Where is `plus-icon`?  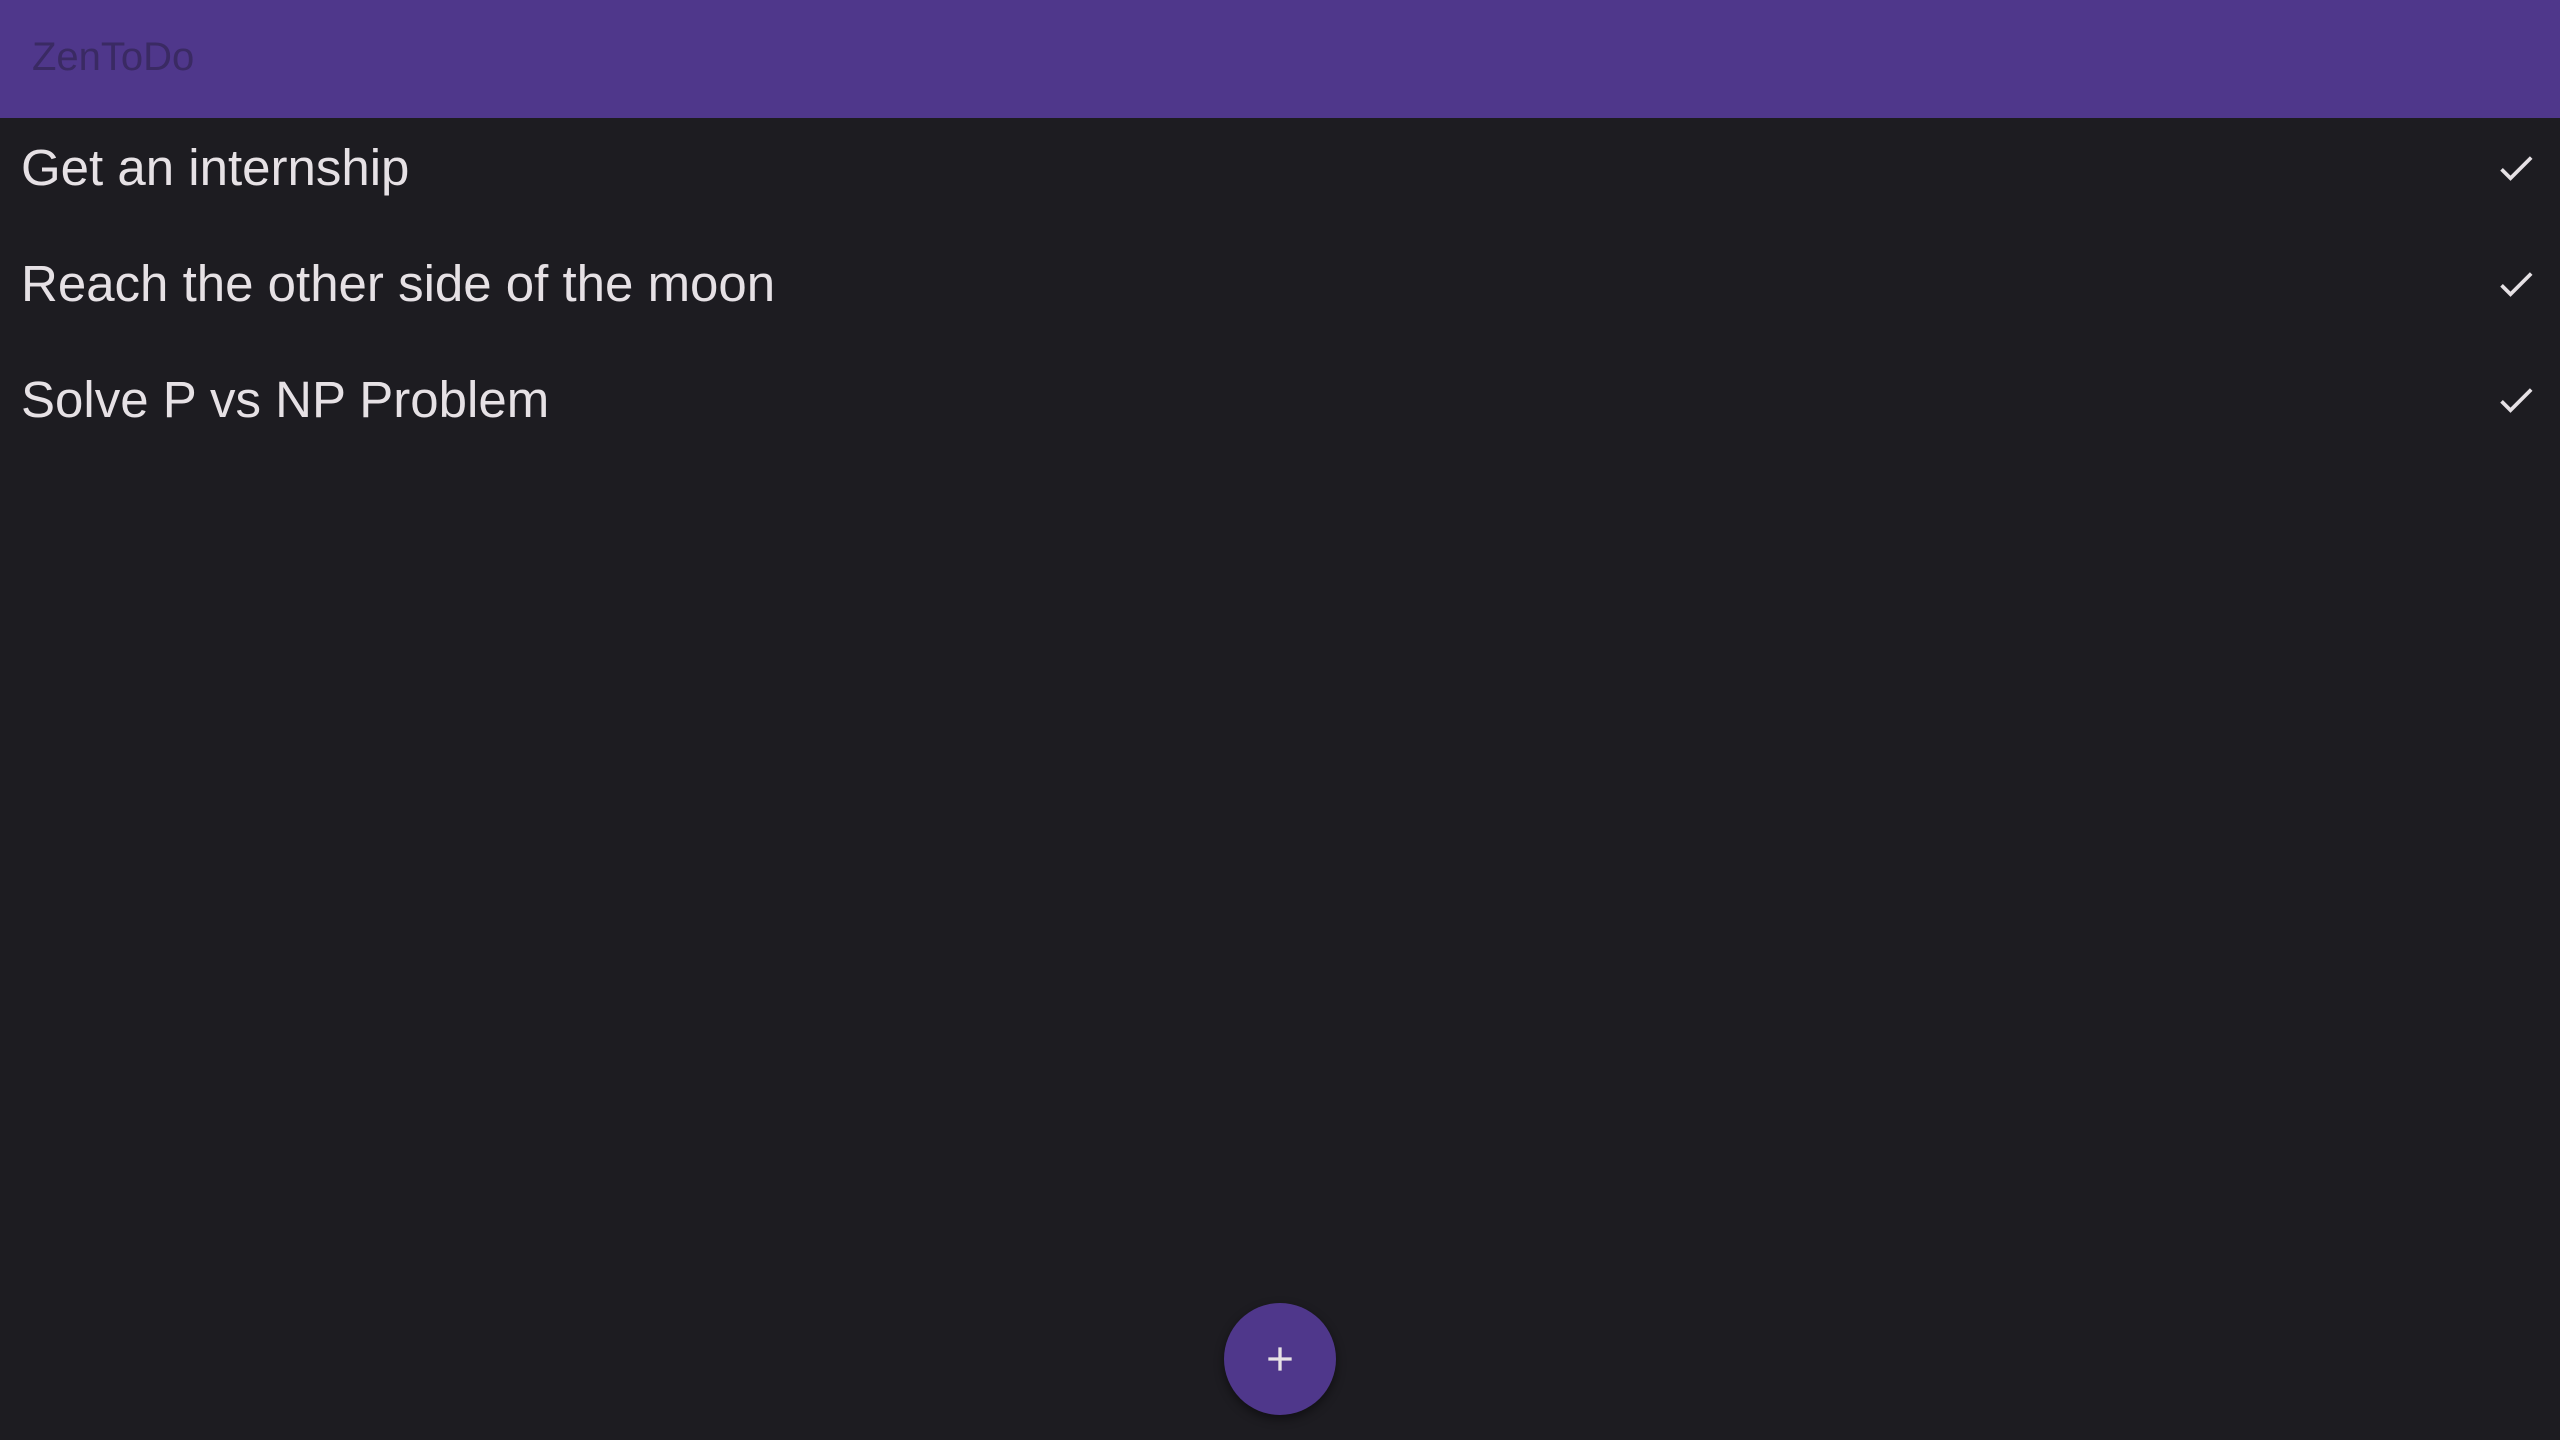
plus-icon is located at coordinates (1280, 1359).